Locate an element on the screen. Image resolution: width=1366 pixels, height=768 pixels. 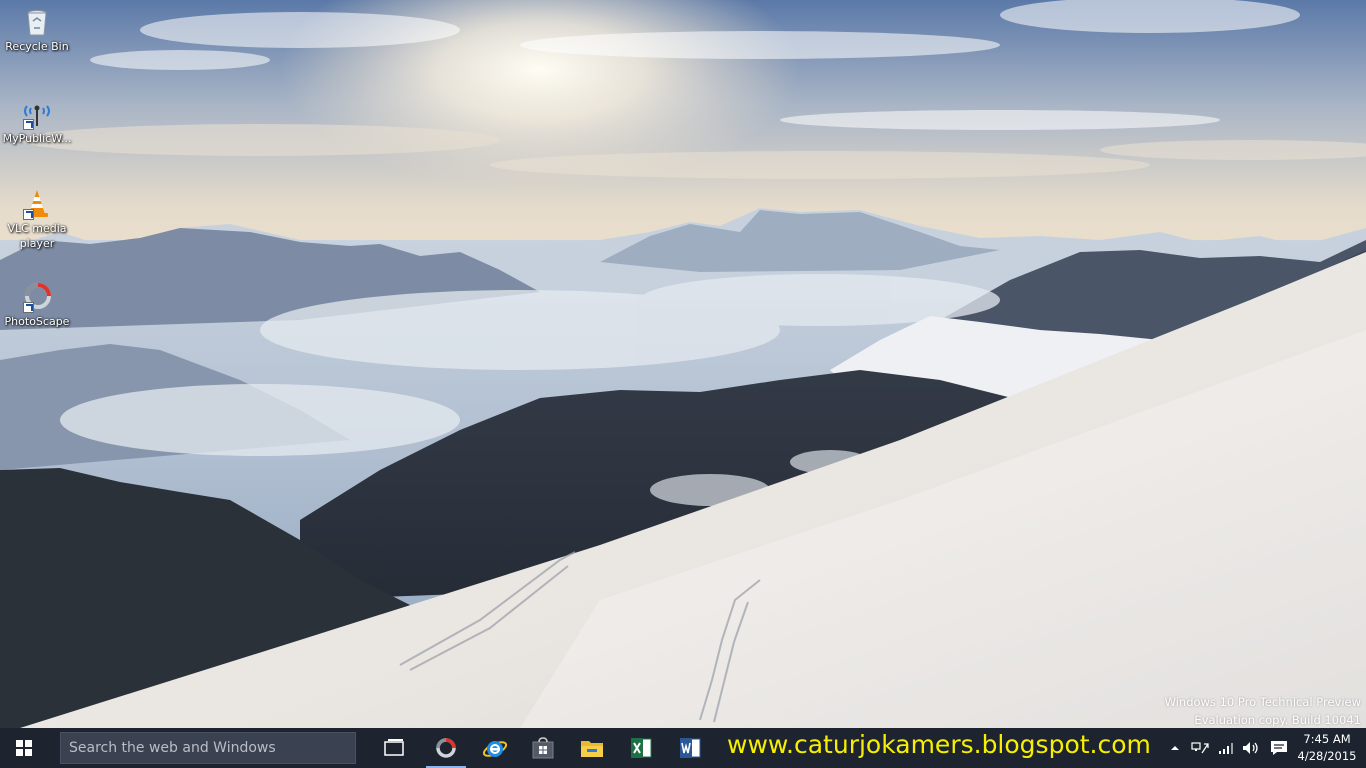
tray-volume-button is located at coordinates (1251, 748).